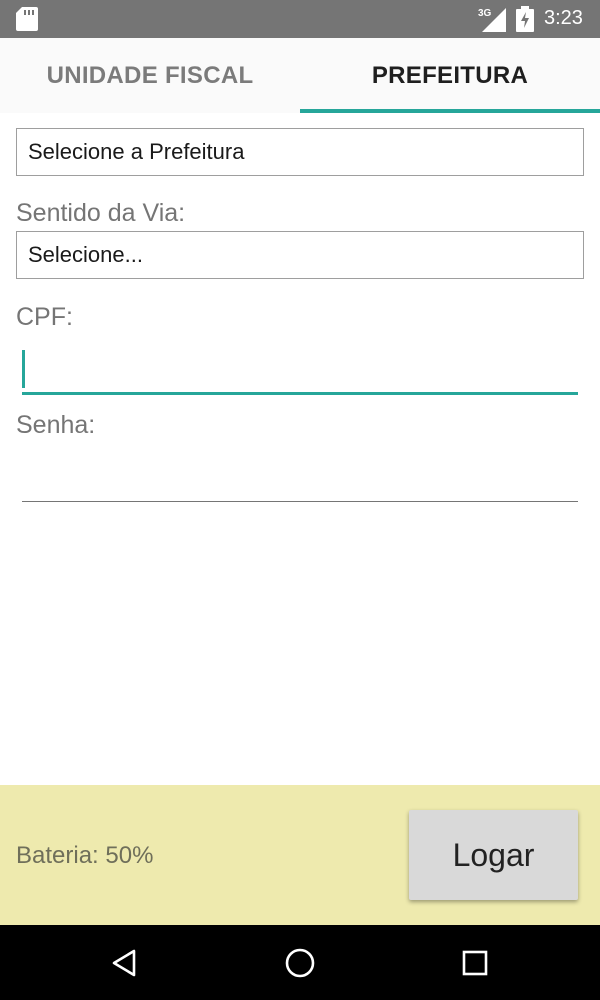 The image size is (600, 1000). I want to click on recents-icon, so click(475, 962).